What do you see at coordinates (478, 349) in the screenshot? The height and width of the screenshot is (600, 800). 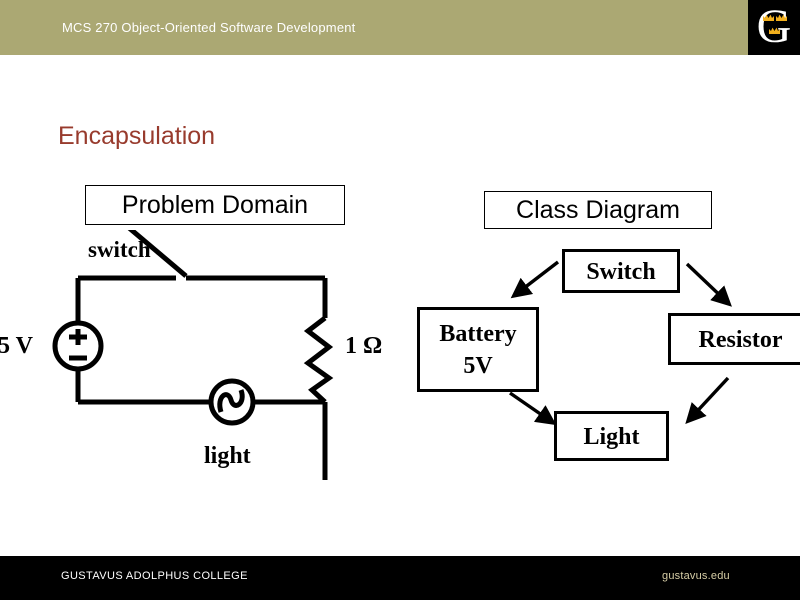 I see `class-box-battery: Battery 5V` at bounding box center [478, 349].